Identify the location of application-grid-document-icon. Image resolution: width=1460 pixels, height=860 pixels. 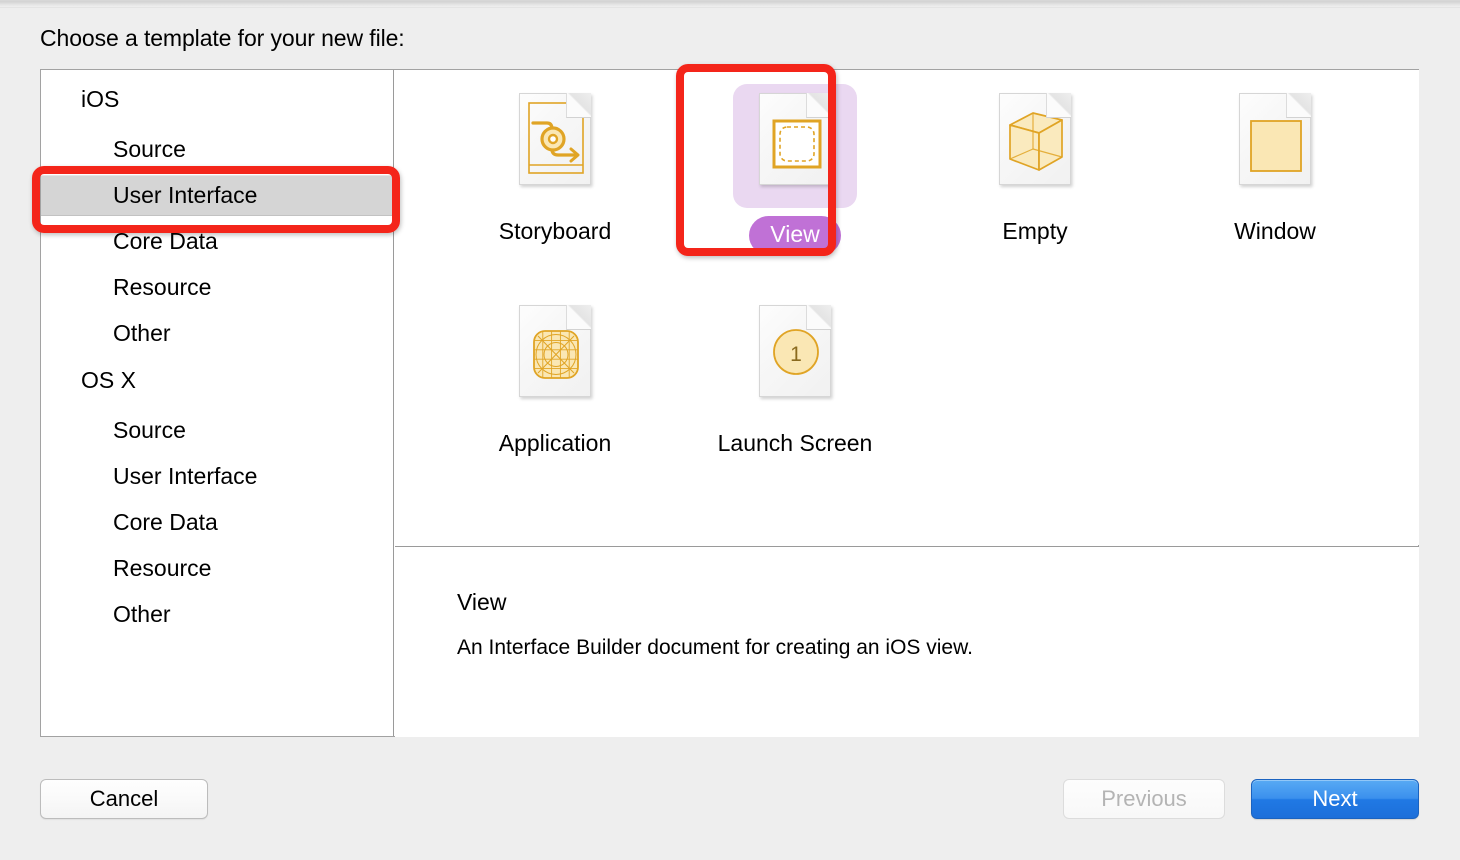
(555, 358).